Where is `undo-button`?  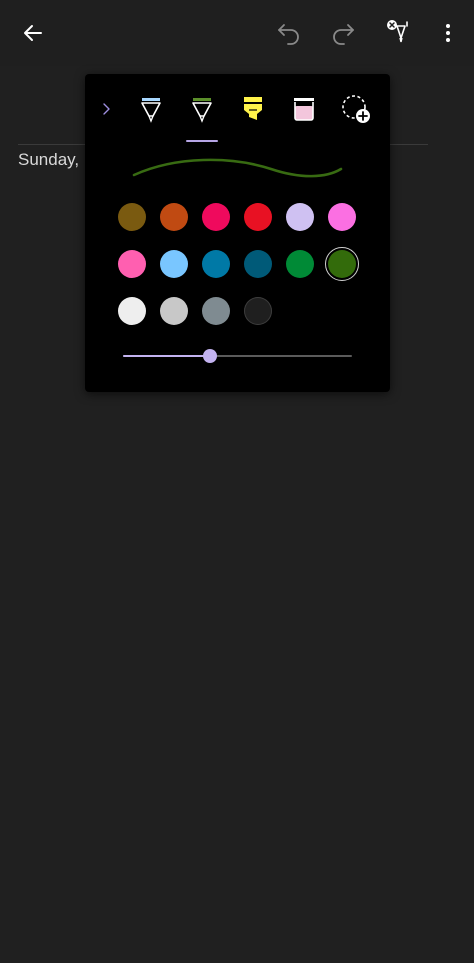
undo-button is located at coordinates (289, 33).